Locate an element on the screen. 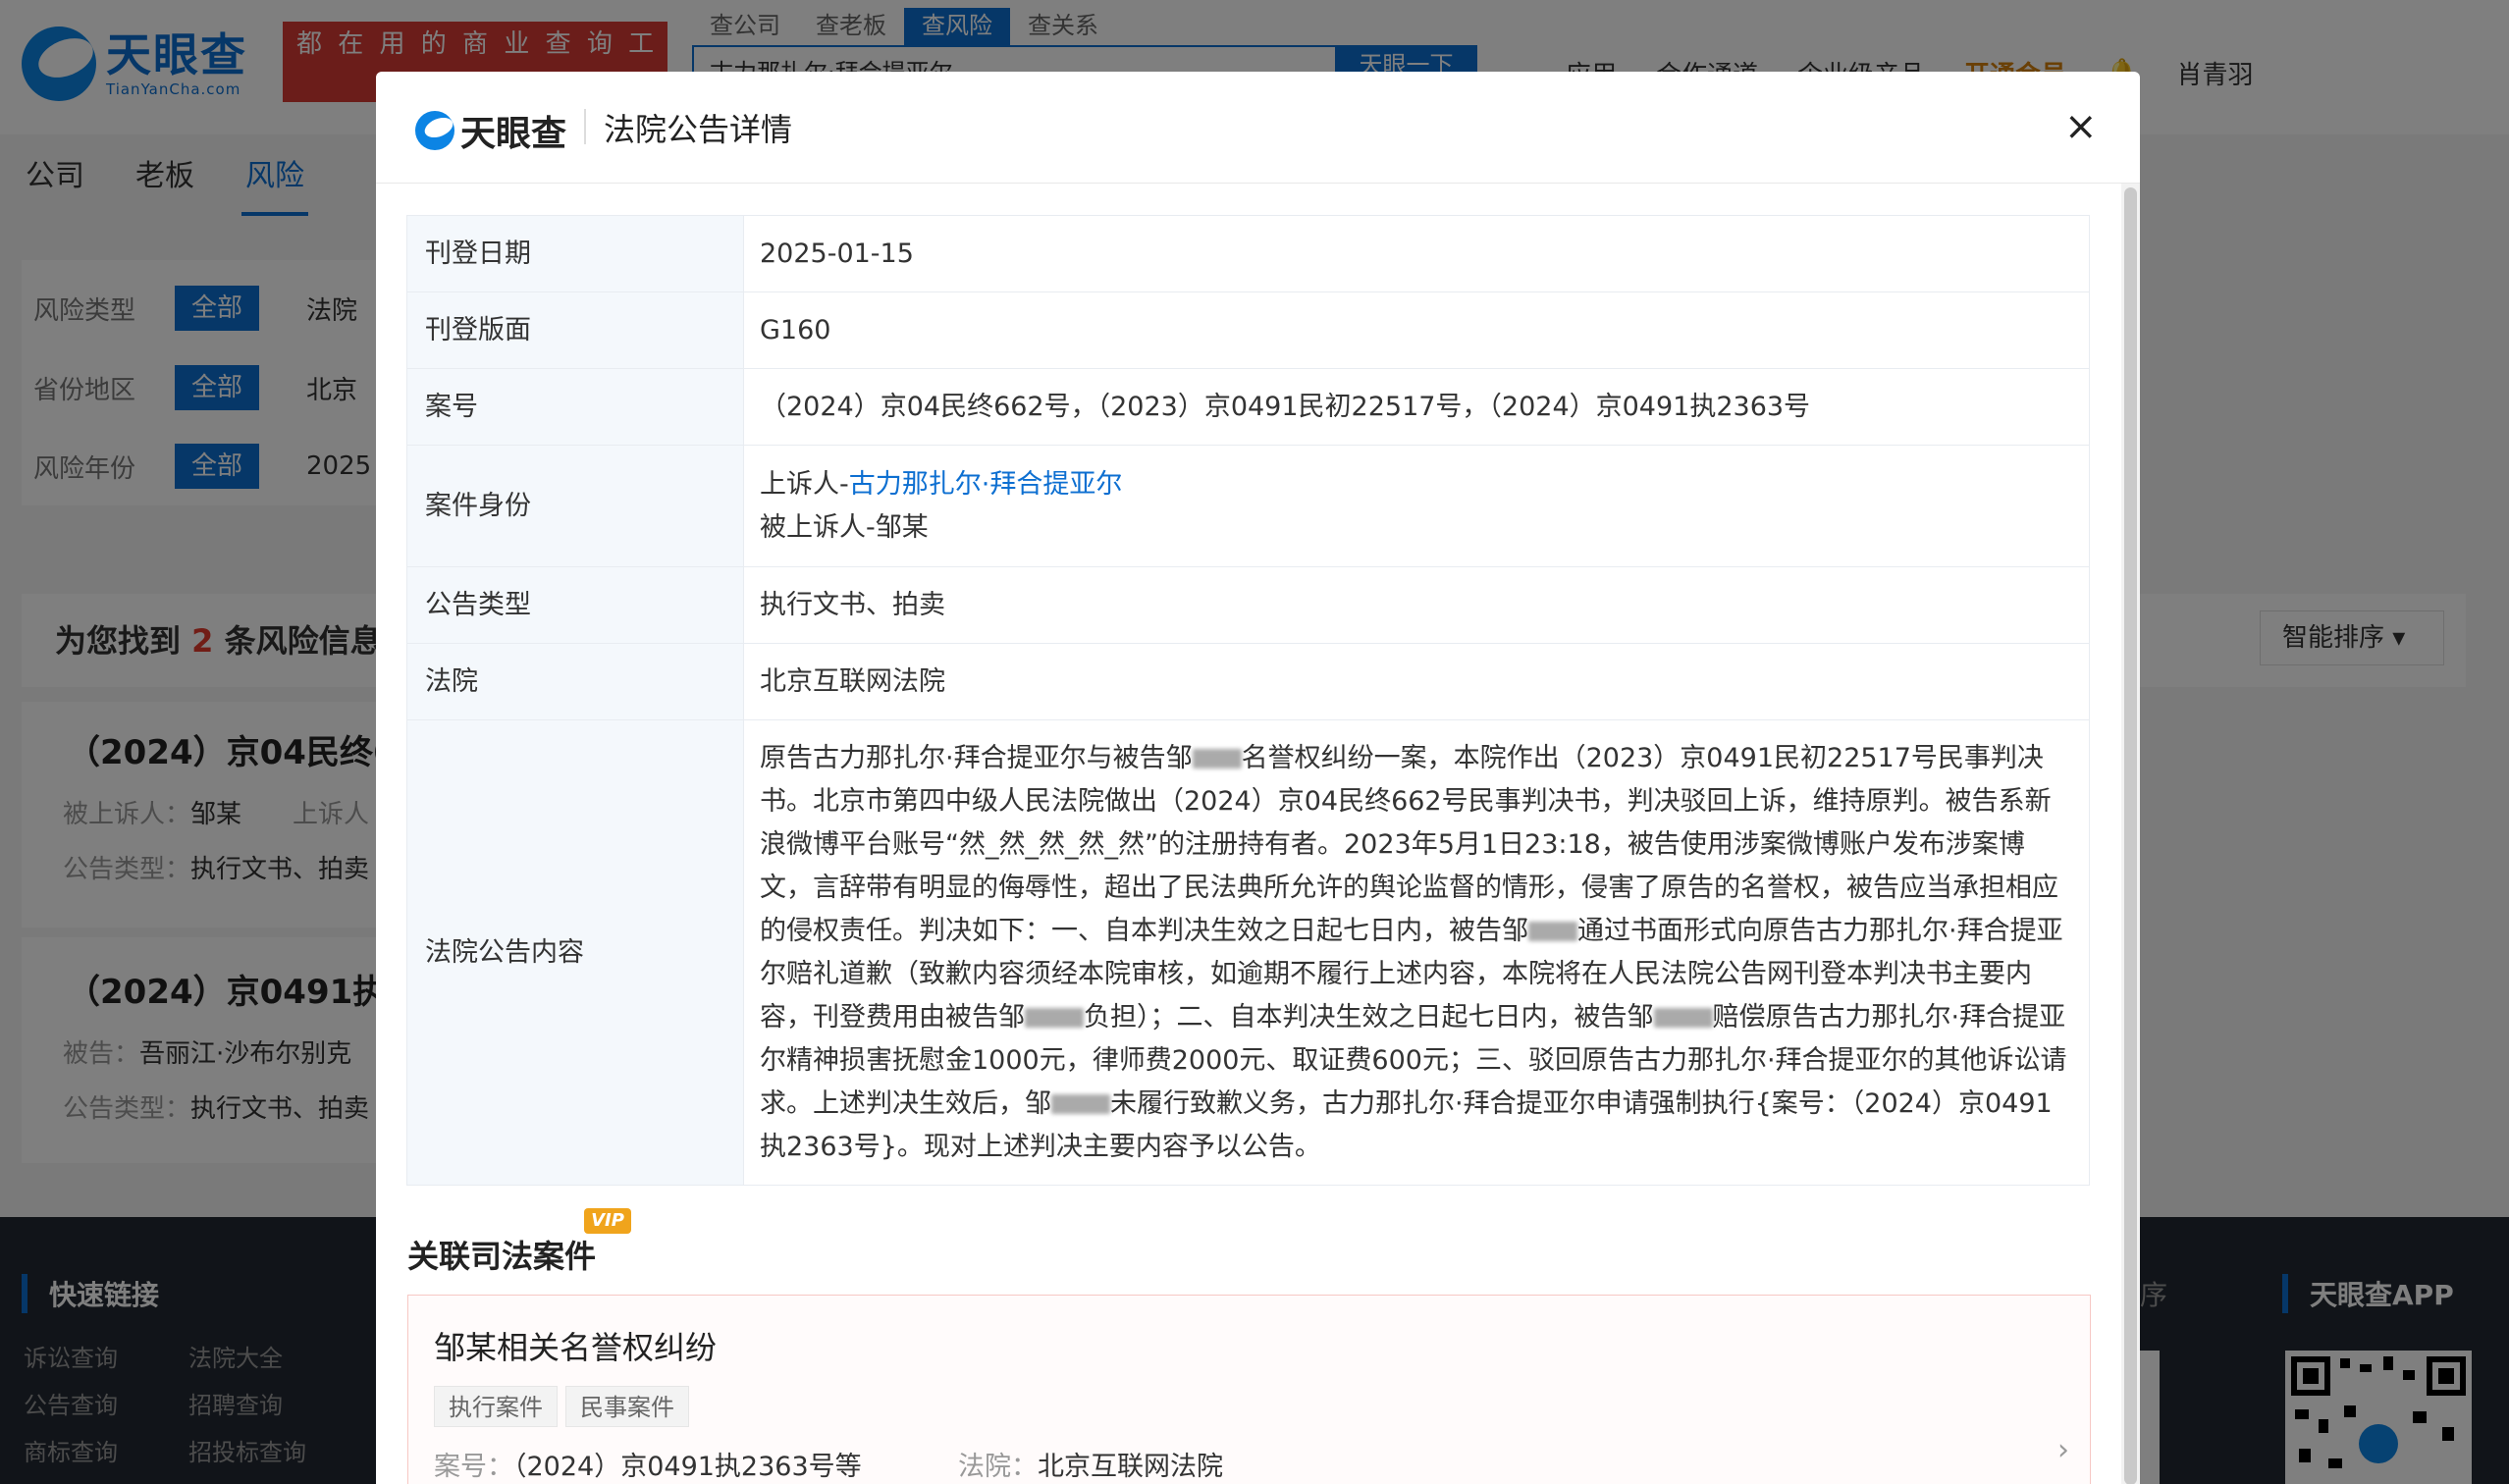  publish-page: G160 is located at coordinates (1417, 331).